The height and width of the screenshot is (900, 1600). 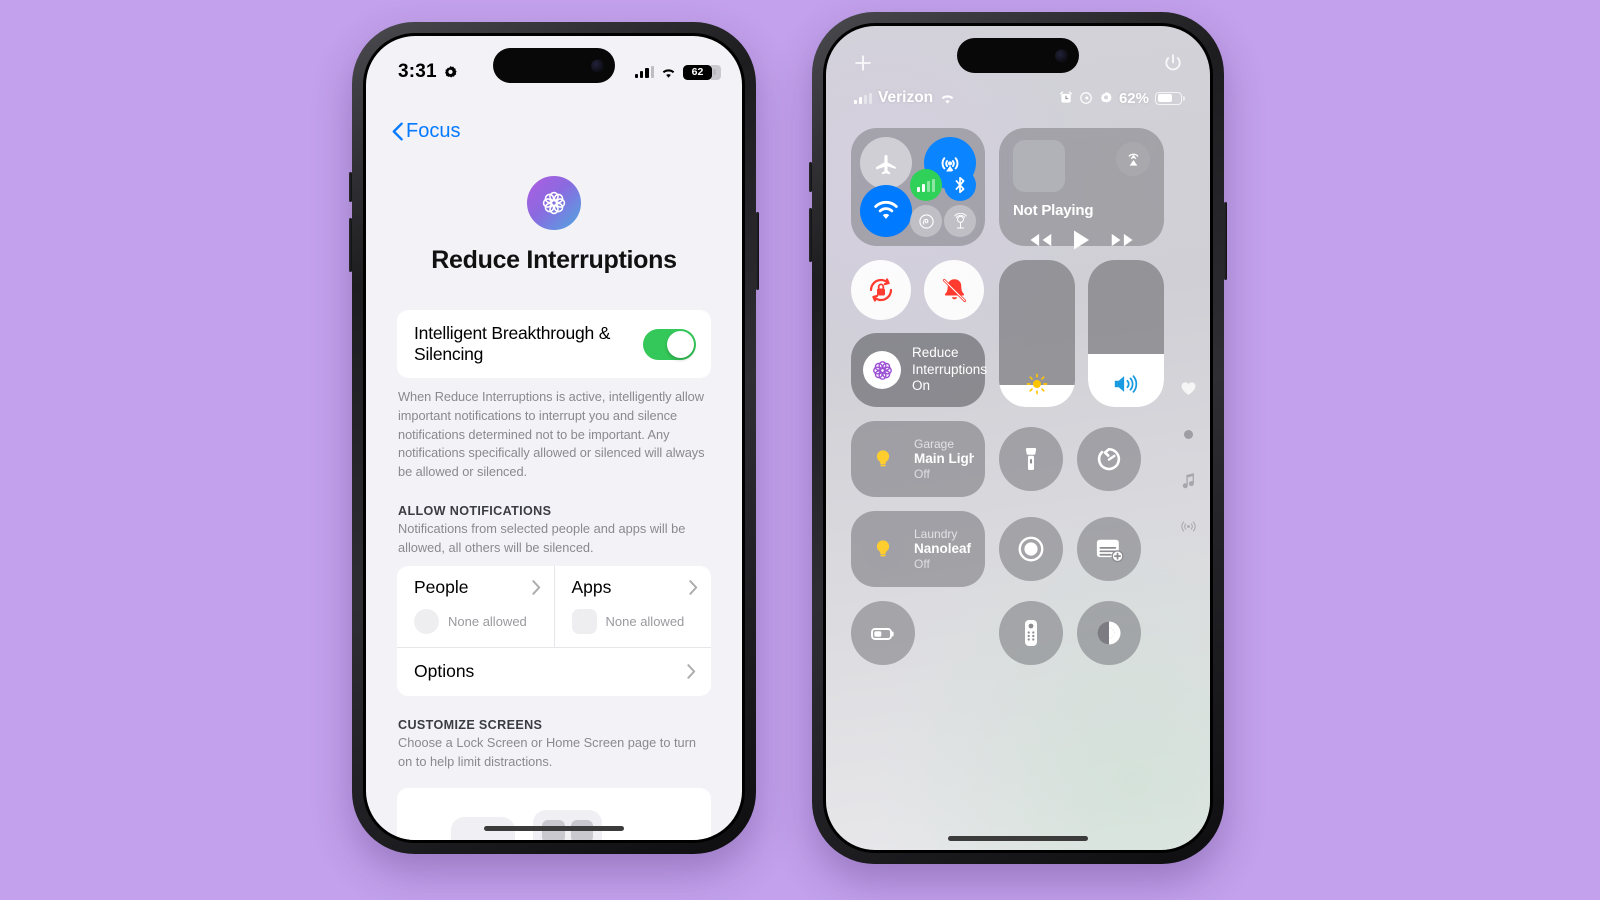 I want to click on carrier-label: Verizon, so click(x=906, y=97).